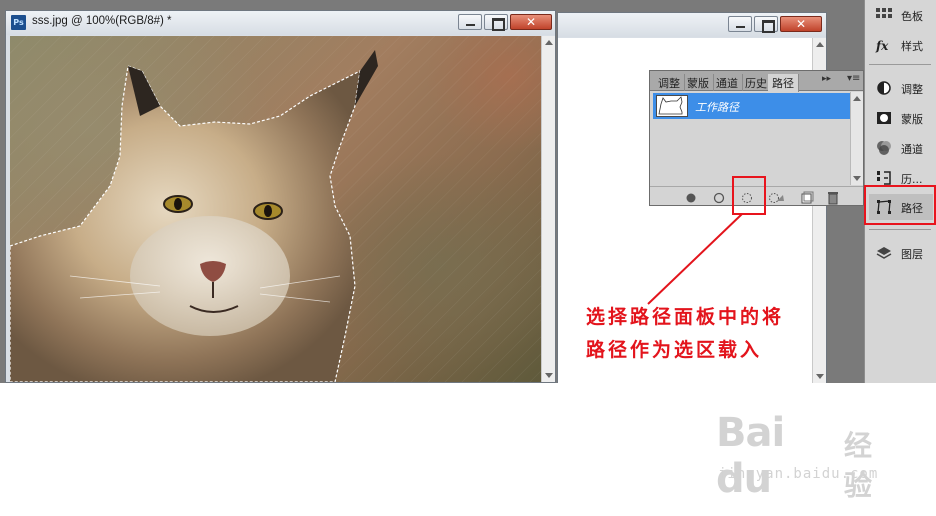  Describe the element at coordinates (750, 456) in the screenshot. I see `watermark-brand: Bai du` at that location.